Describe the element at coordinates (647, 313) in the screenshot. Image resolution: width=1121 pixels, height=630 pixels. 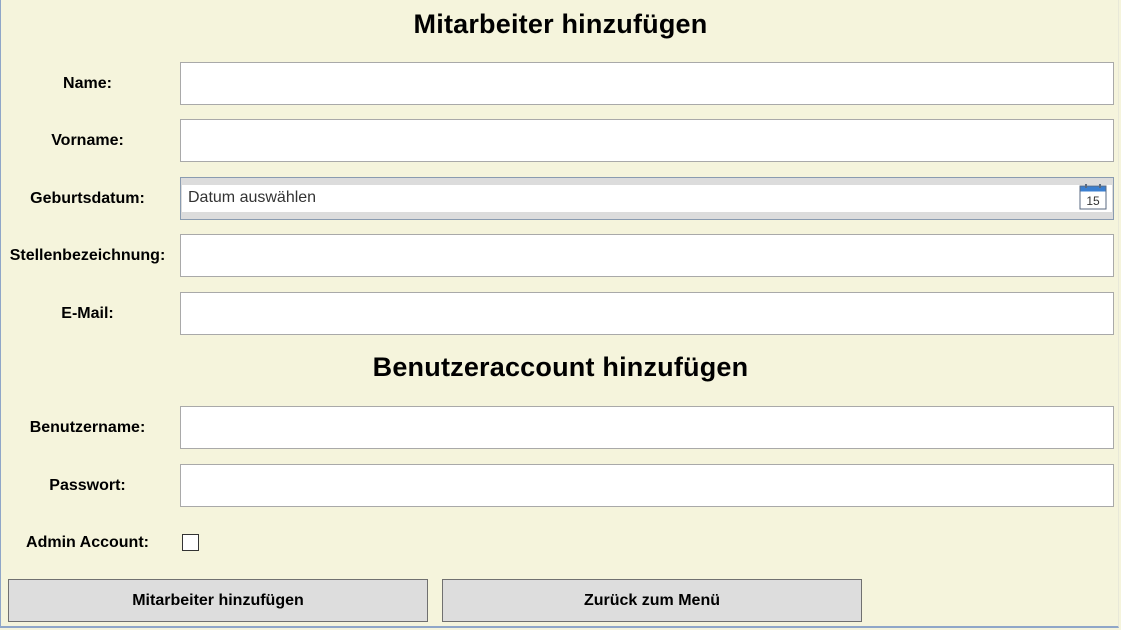
I see `email-input` at that location.